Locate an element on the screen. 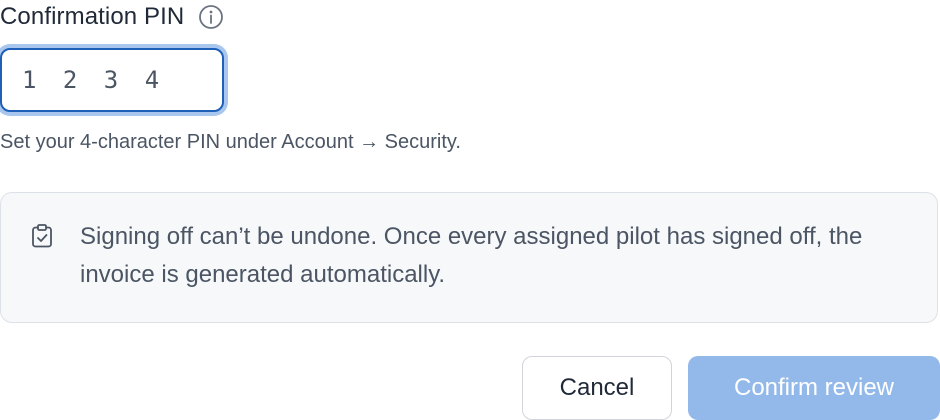  pin-input is located at coordinates (112, 80).